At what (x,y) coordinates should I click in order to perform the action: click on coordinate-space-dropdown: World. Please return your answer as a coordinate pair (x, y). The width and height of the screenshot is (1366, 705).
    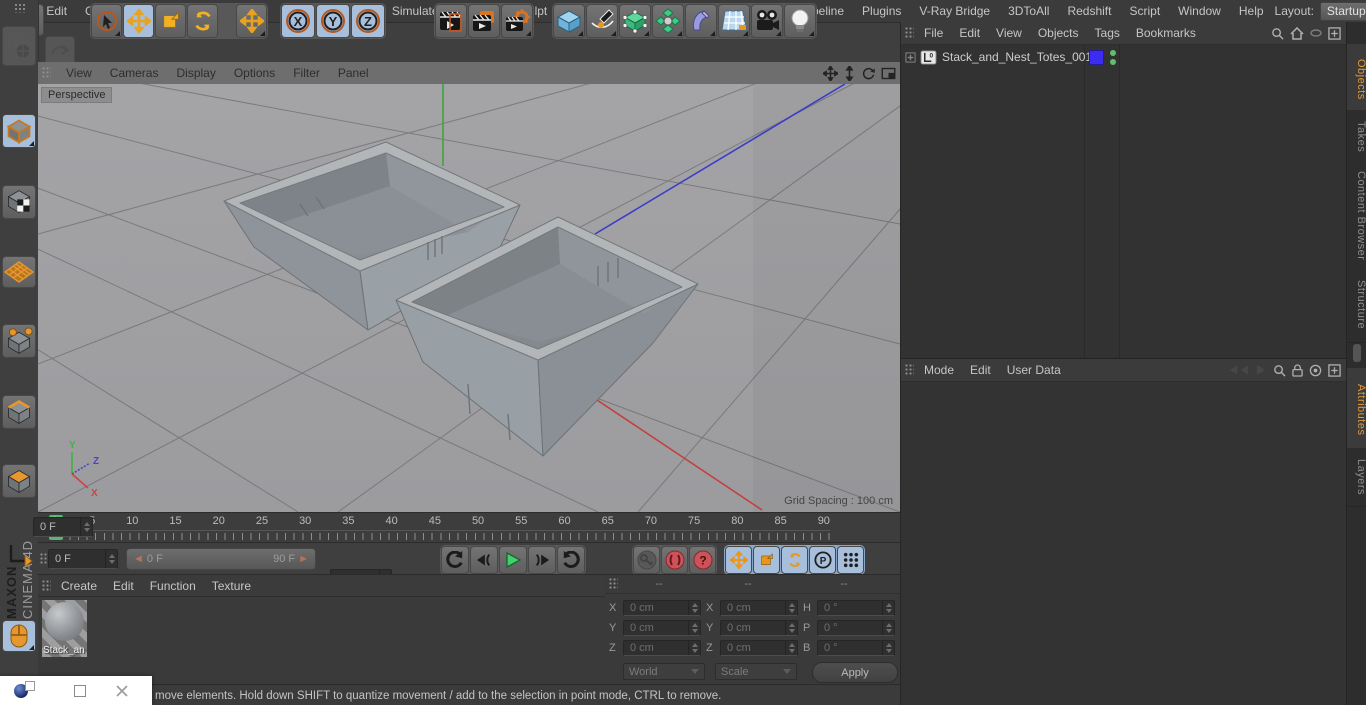
    Looking at the image, I should click on (664, 671).